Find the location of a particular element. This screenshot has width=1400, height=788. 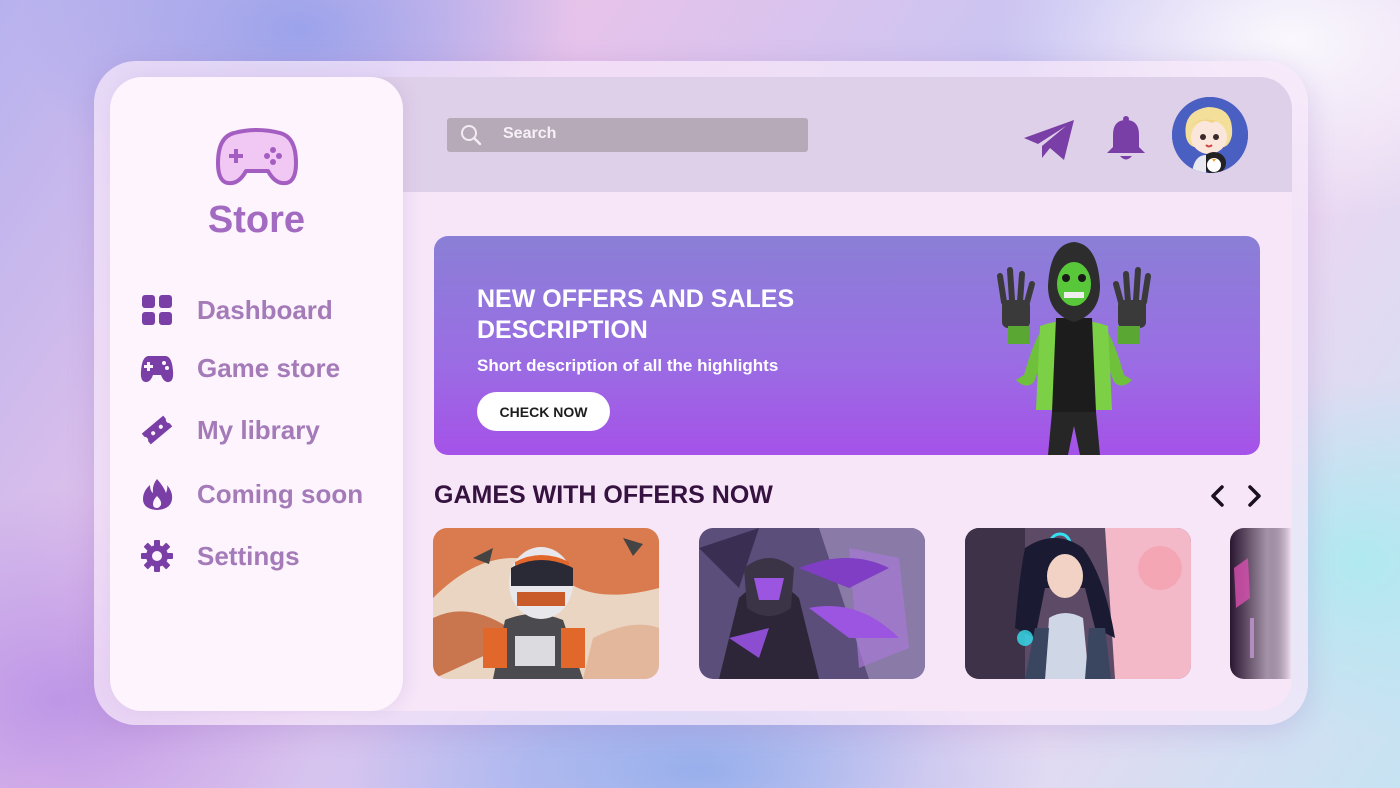

sidebar-item-my-library: My library is located at coordinates (265, 429).